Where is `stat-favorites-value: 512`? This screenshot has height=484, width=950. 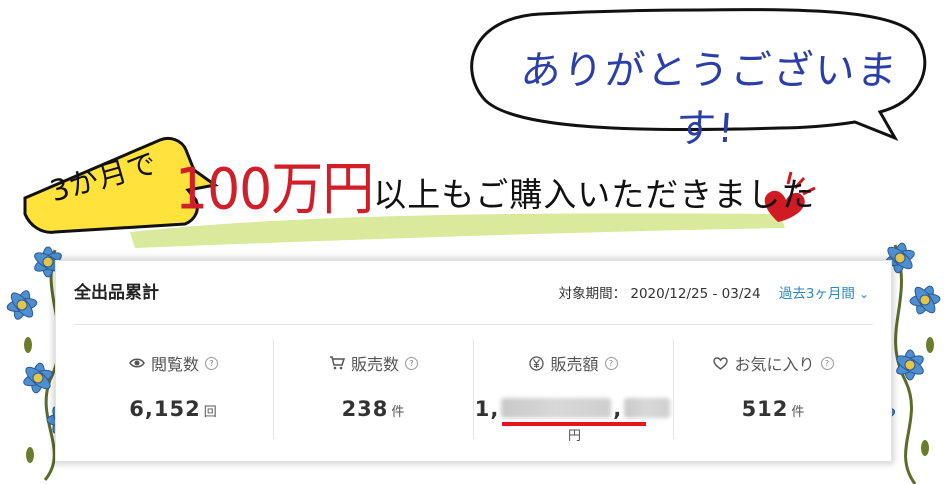 stat-favorites-value: 512 is located at coordinates (765, 409).